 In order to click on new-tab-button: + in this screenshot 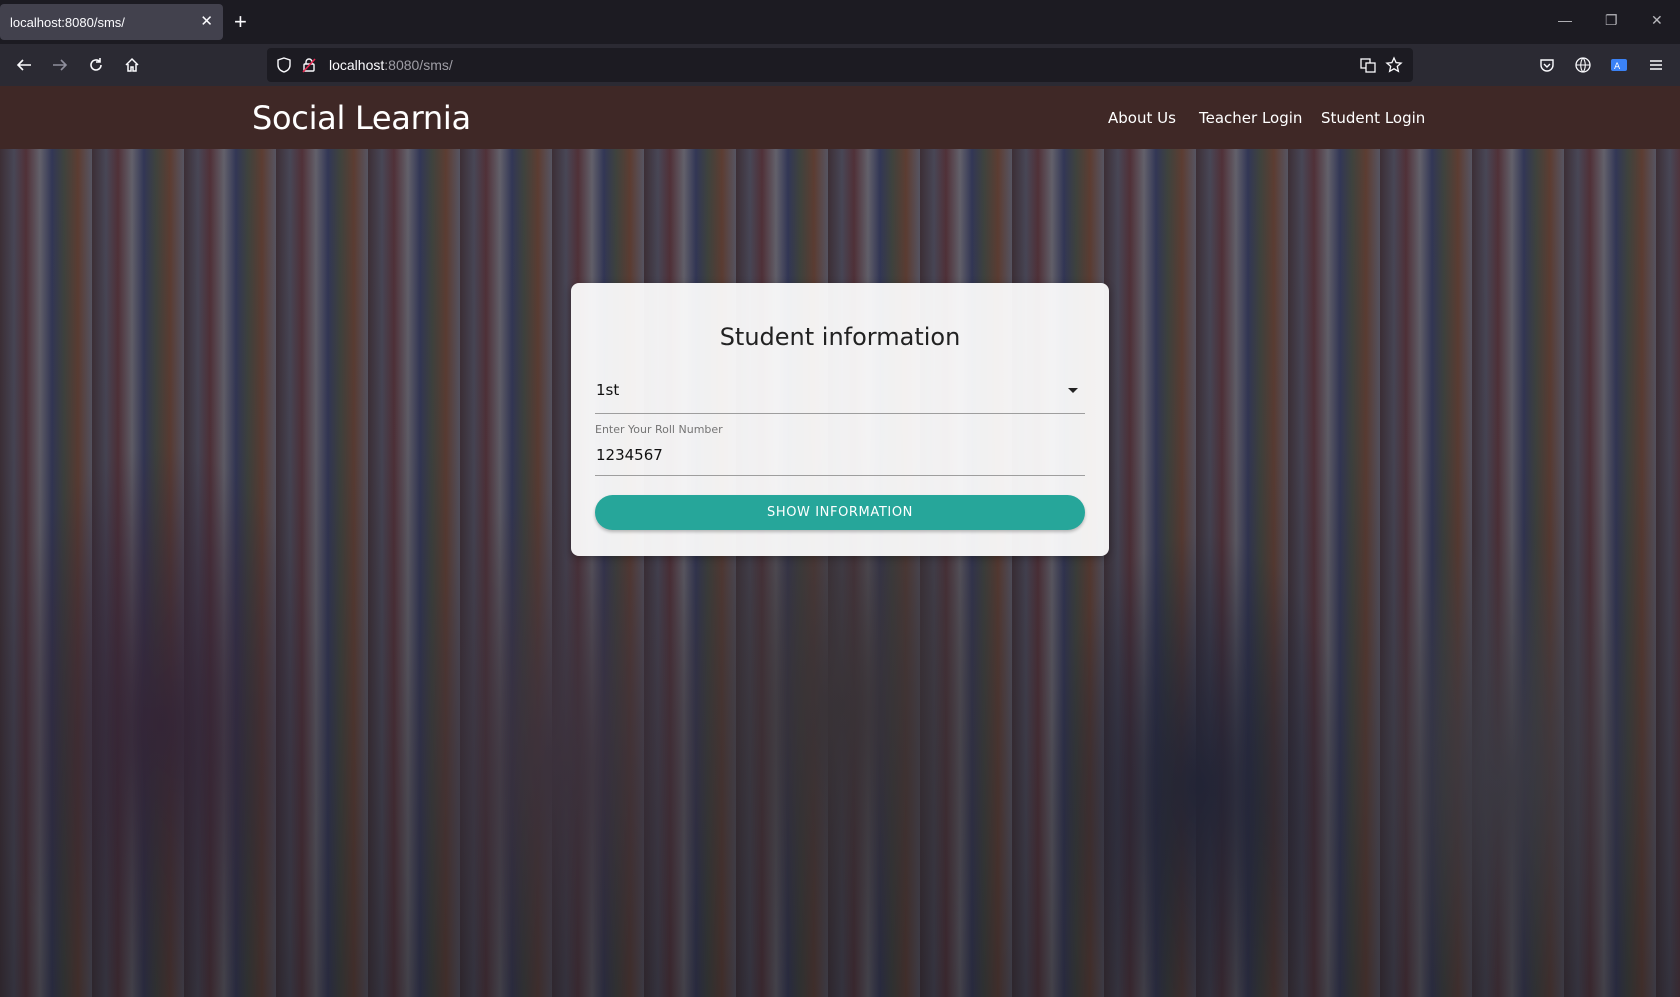, I will do `click(240, 22)`.